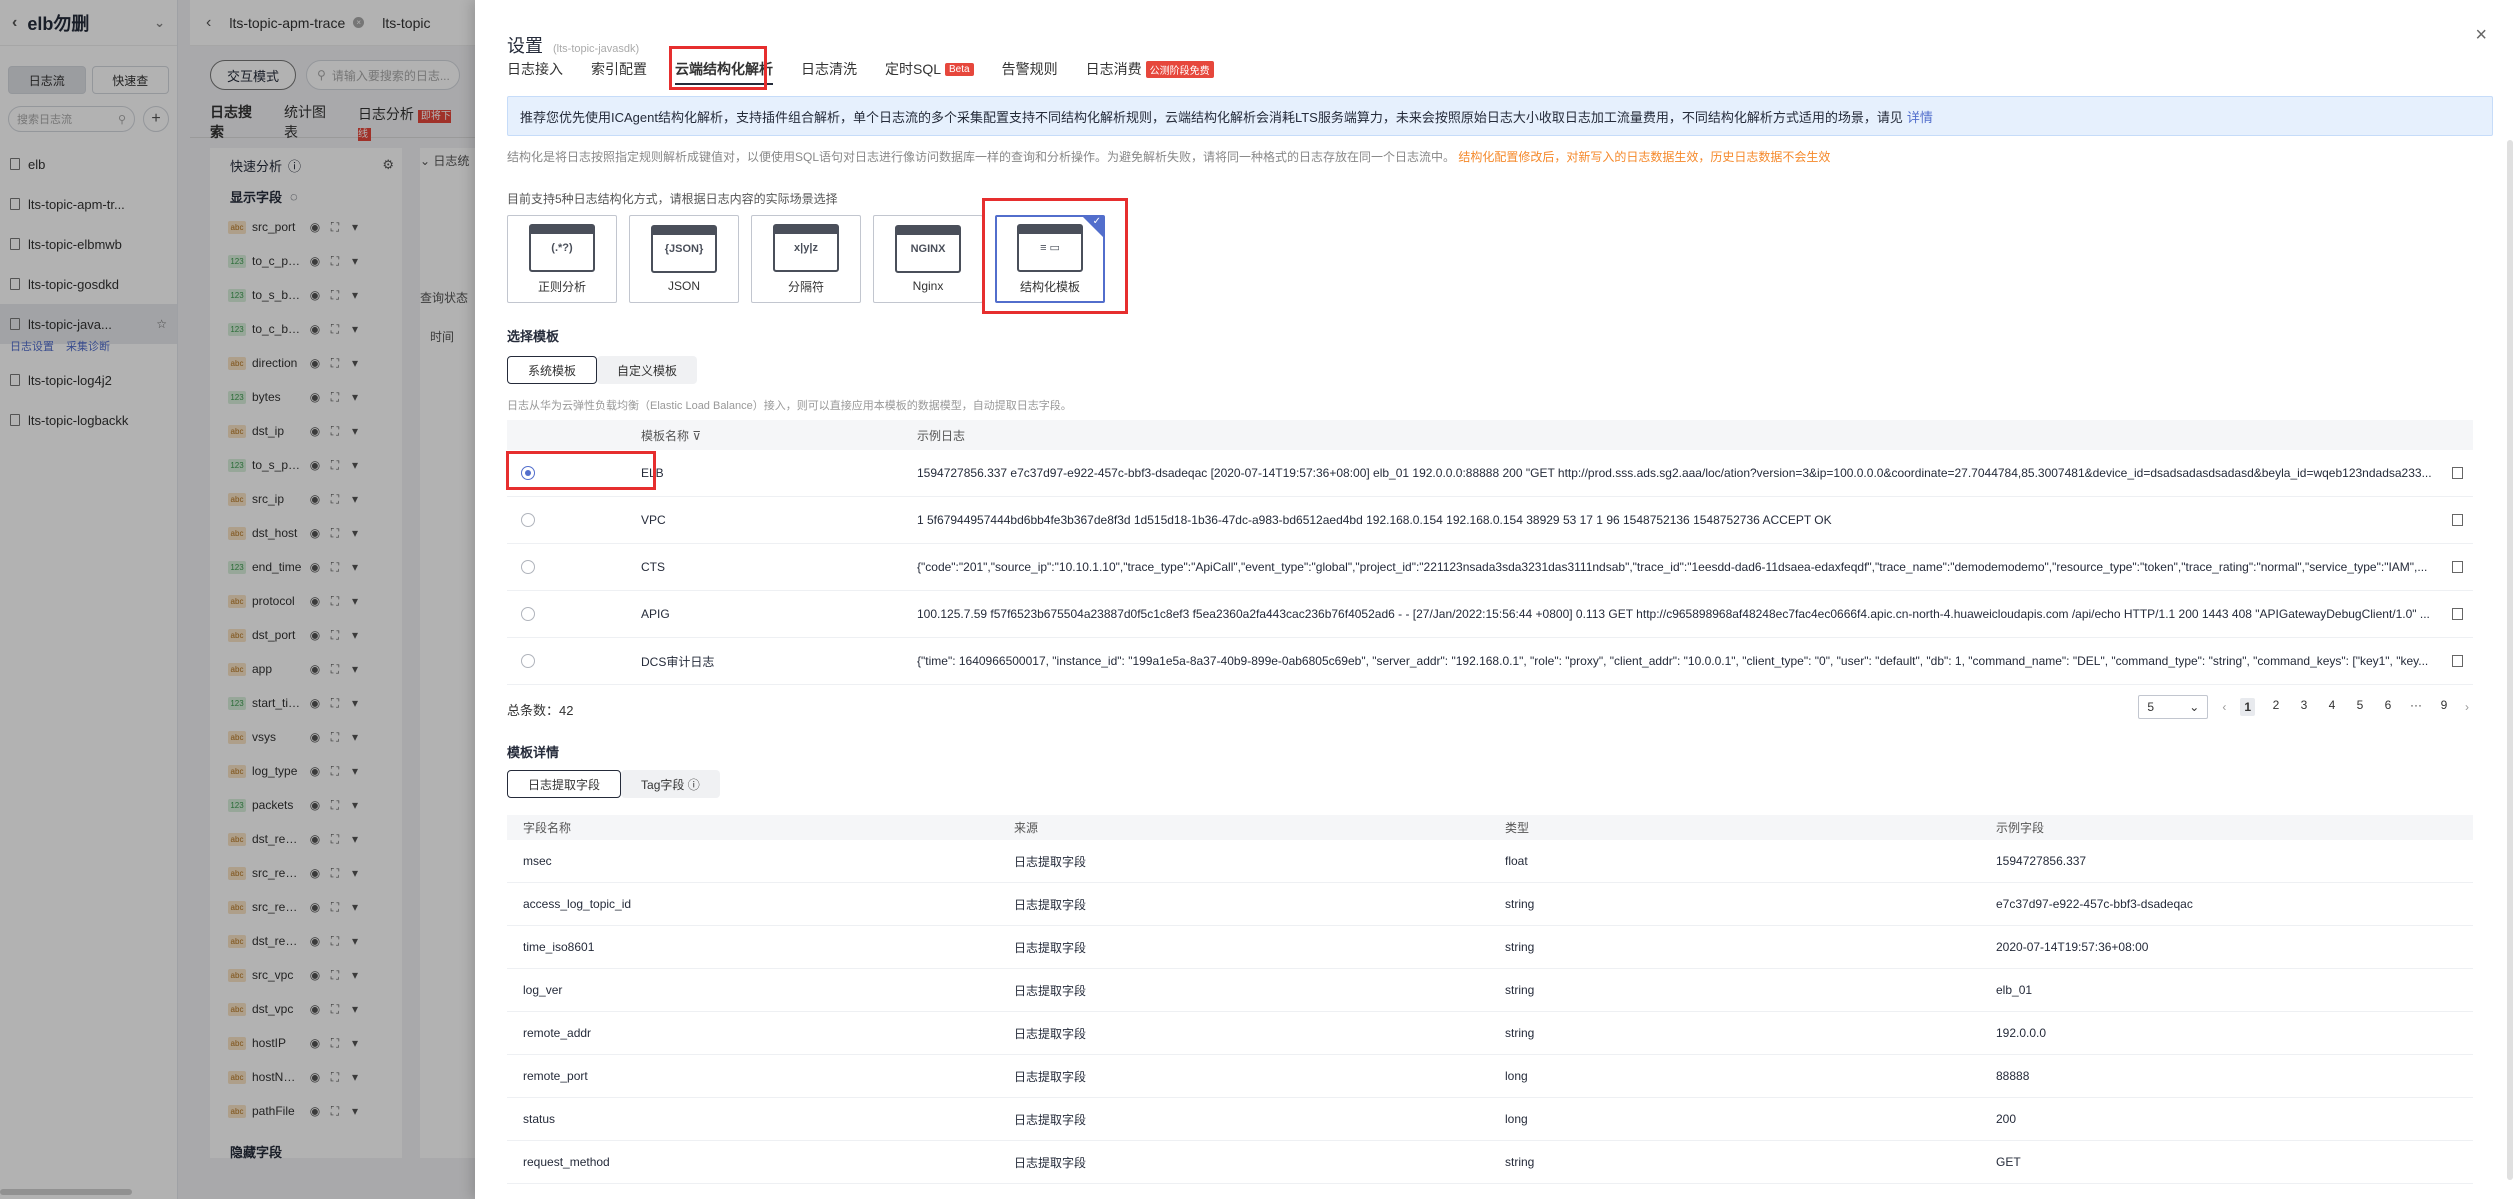  Describe the element at coordinates (653, 567) in the screenshot. I see `template-name: CTS` at that location.